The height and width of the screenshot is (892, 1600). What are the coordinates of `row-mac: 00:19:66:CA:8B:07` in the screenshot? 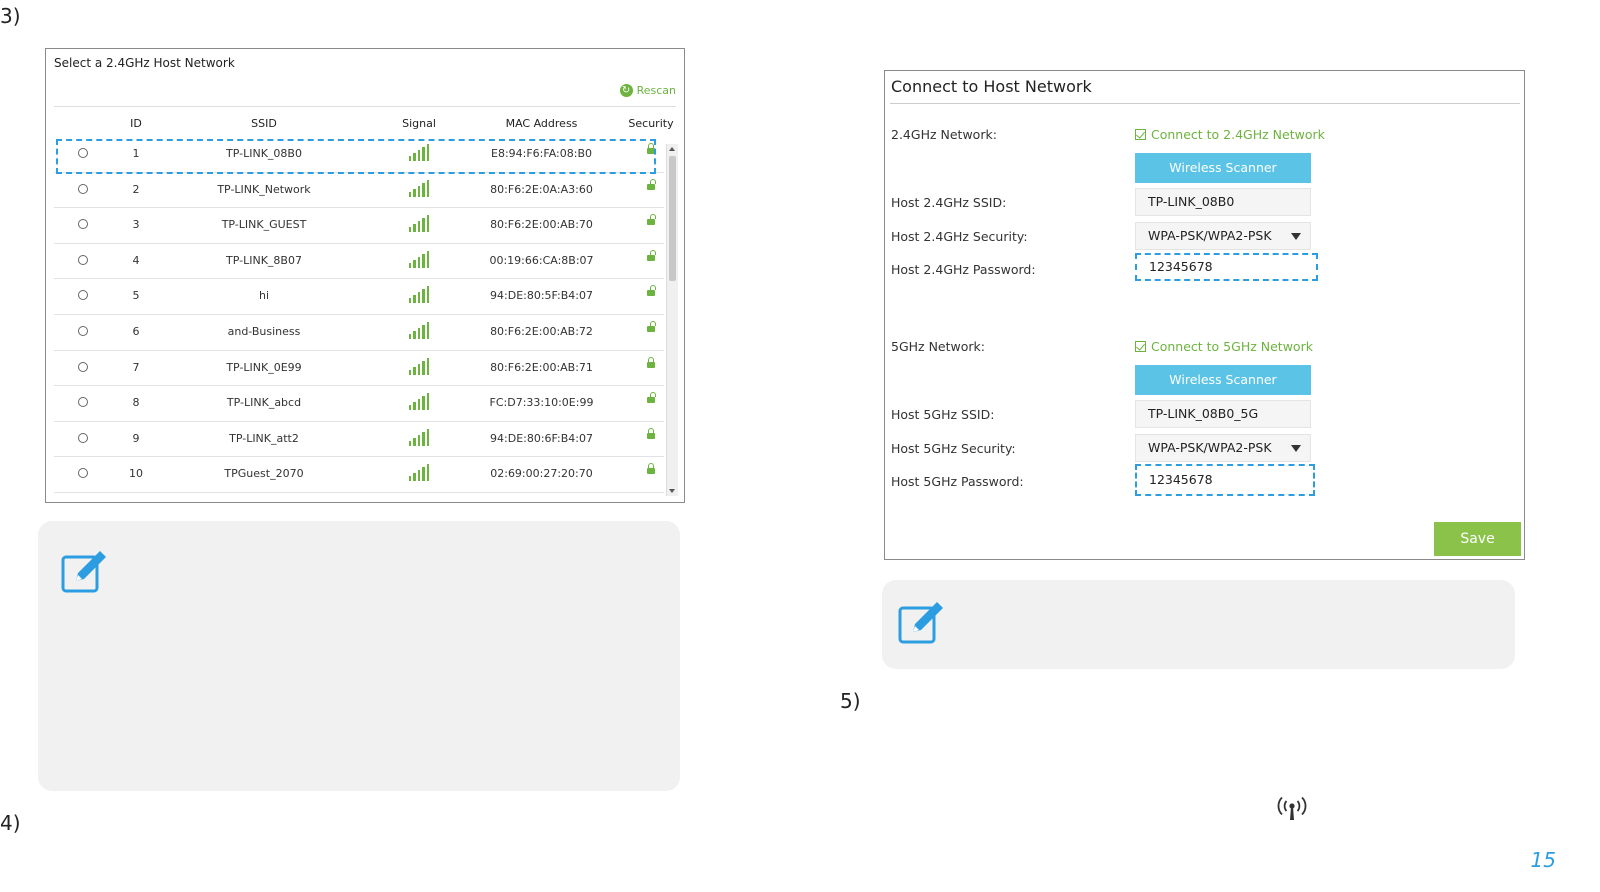 It's located at (541, 260).